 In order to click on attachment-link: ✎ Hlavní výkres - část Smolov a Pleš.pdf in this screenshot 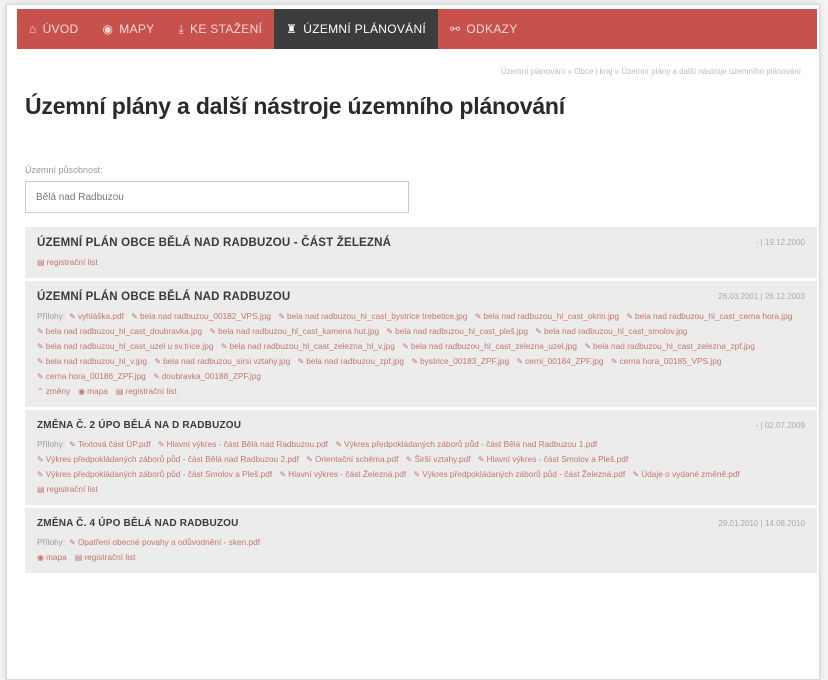, I will do `click(553, 459)`.